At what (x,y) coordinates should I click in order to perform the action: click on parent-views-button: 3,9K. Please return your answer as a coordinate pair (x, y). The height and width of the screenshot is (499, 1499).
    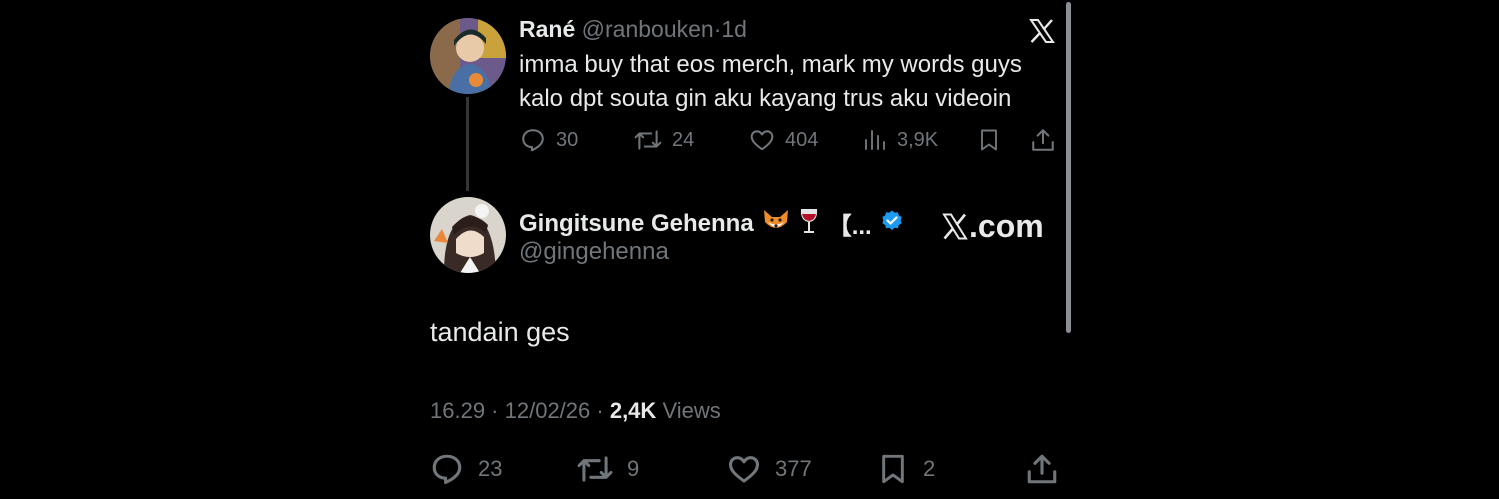
    Looking at the image, I should click on (900, 140).